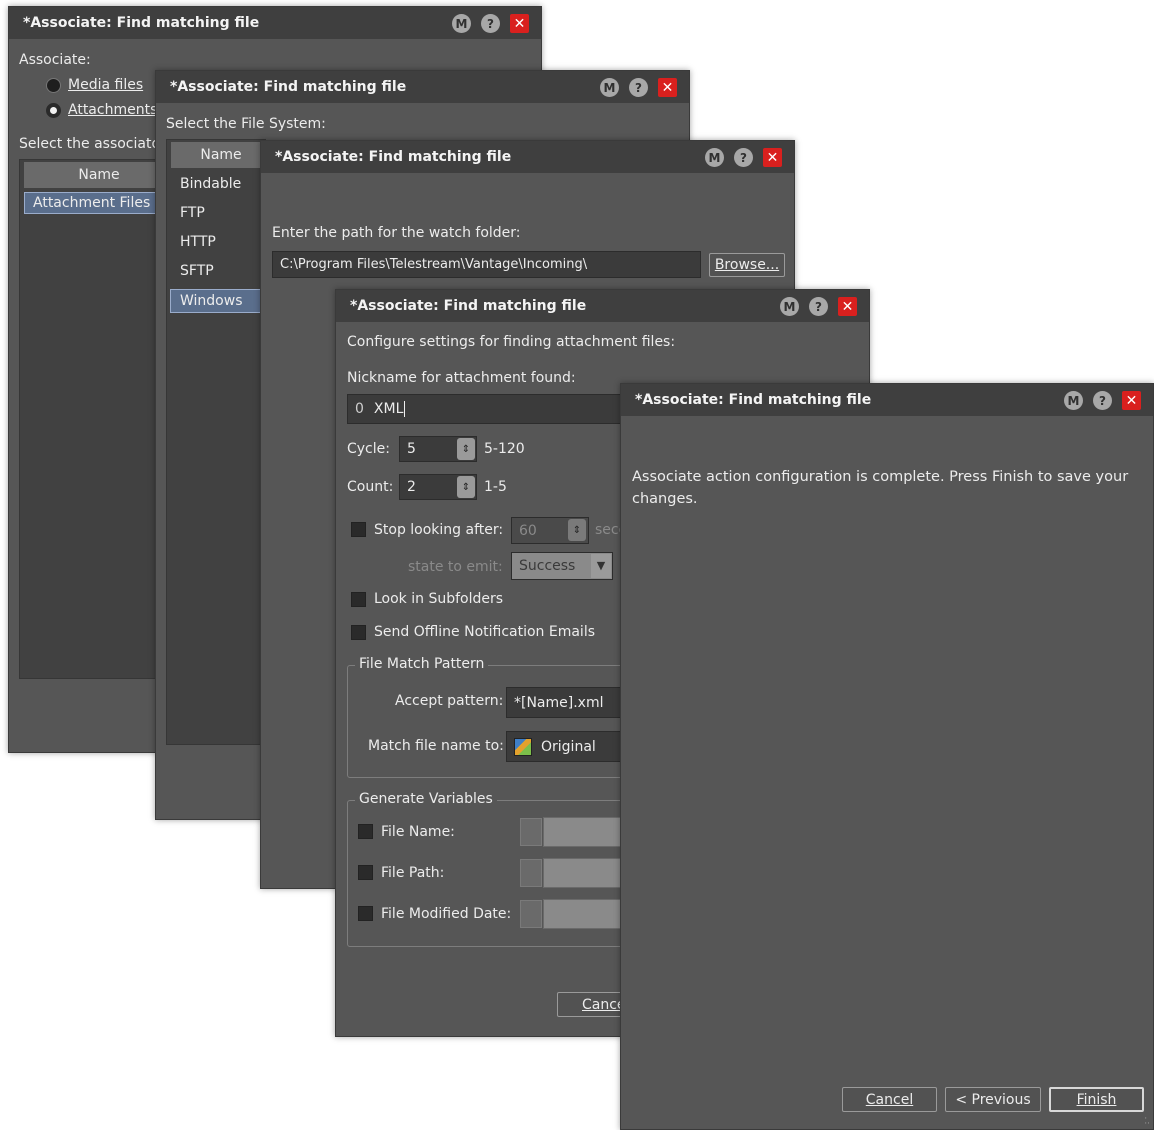  I want to click on count-label: Count:, so click(370, 487).